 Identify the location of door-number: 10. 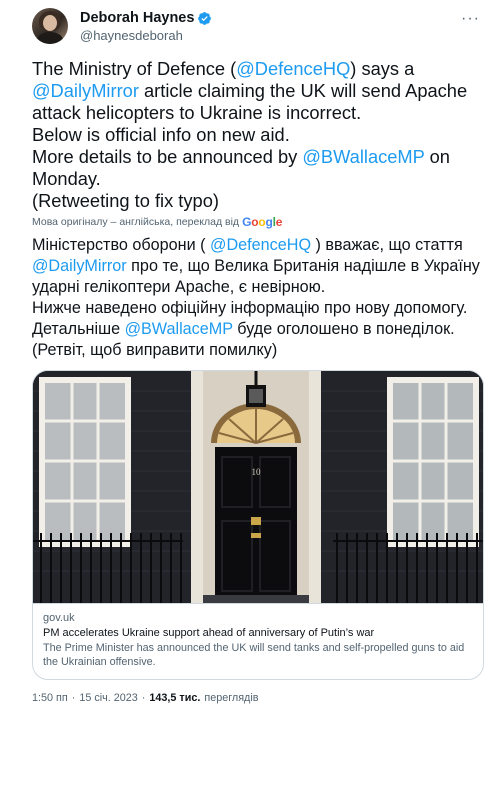
(257, 472).